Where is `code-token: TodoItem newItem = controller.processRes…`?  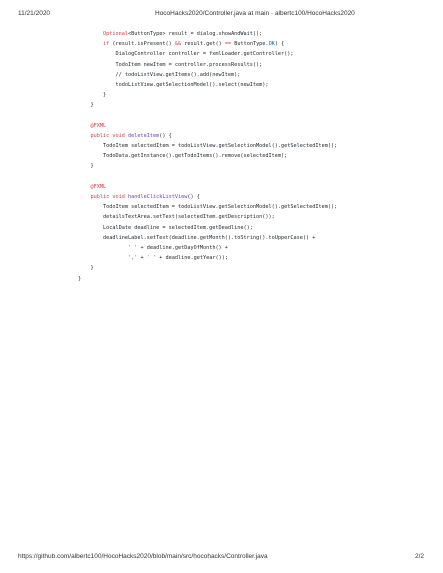 code-token: TodoItem newItem = controller.processRes… is located at coordinates (170, 64).